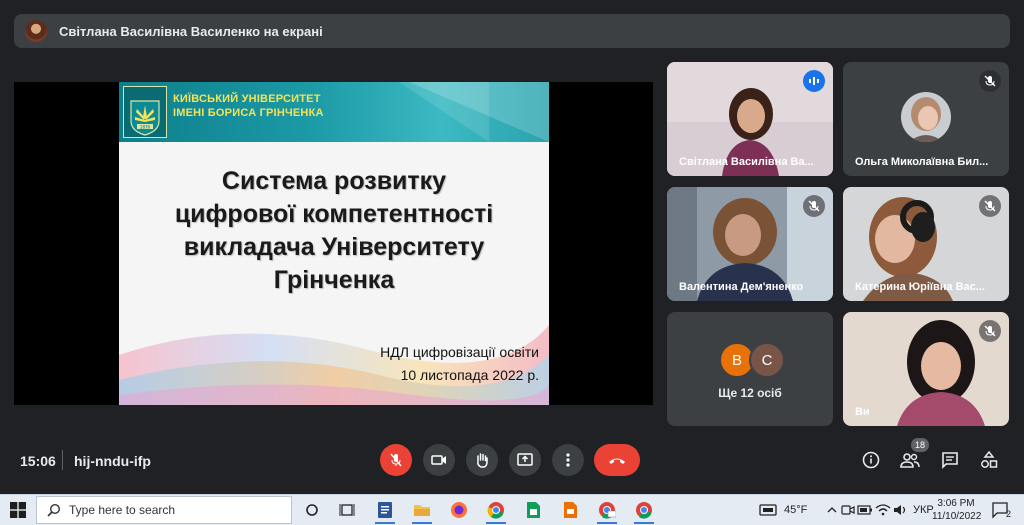 The image size is (1024, 525). I want to click on slides-icon, so click(570, 510).